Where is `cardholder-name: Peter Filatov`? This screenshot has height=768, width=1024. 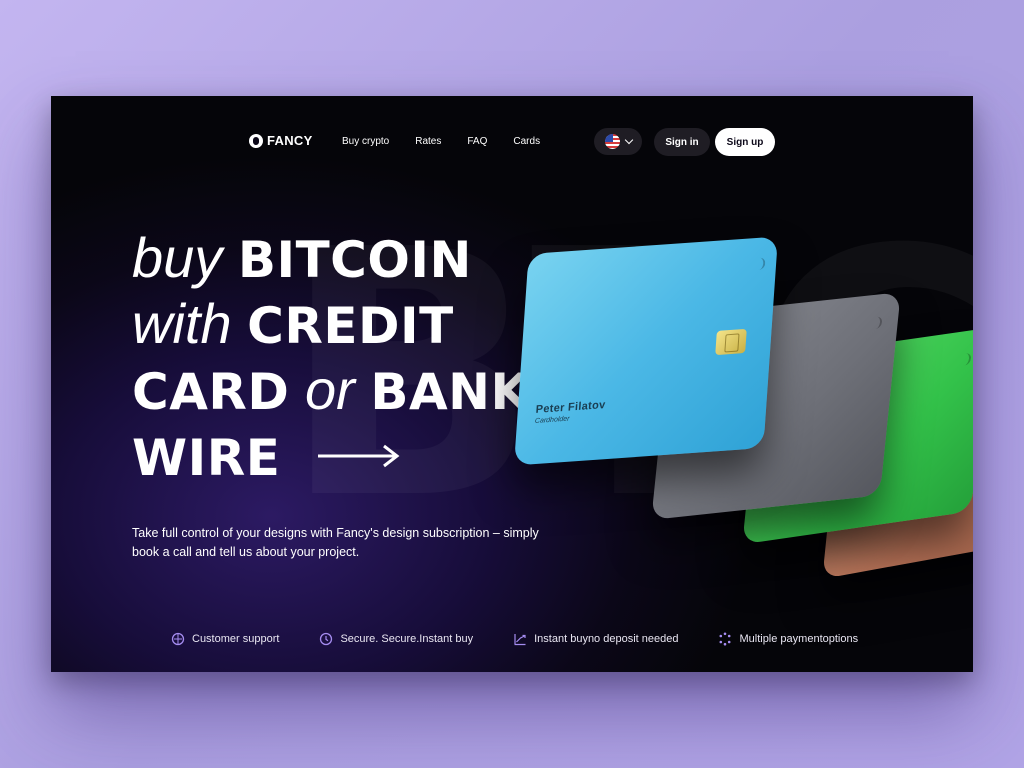 cardholder-name: Peter Filatov is located at coordinates (570, 407).